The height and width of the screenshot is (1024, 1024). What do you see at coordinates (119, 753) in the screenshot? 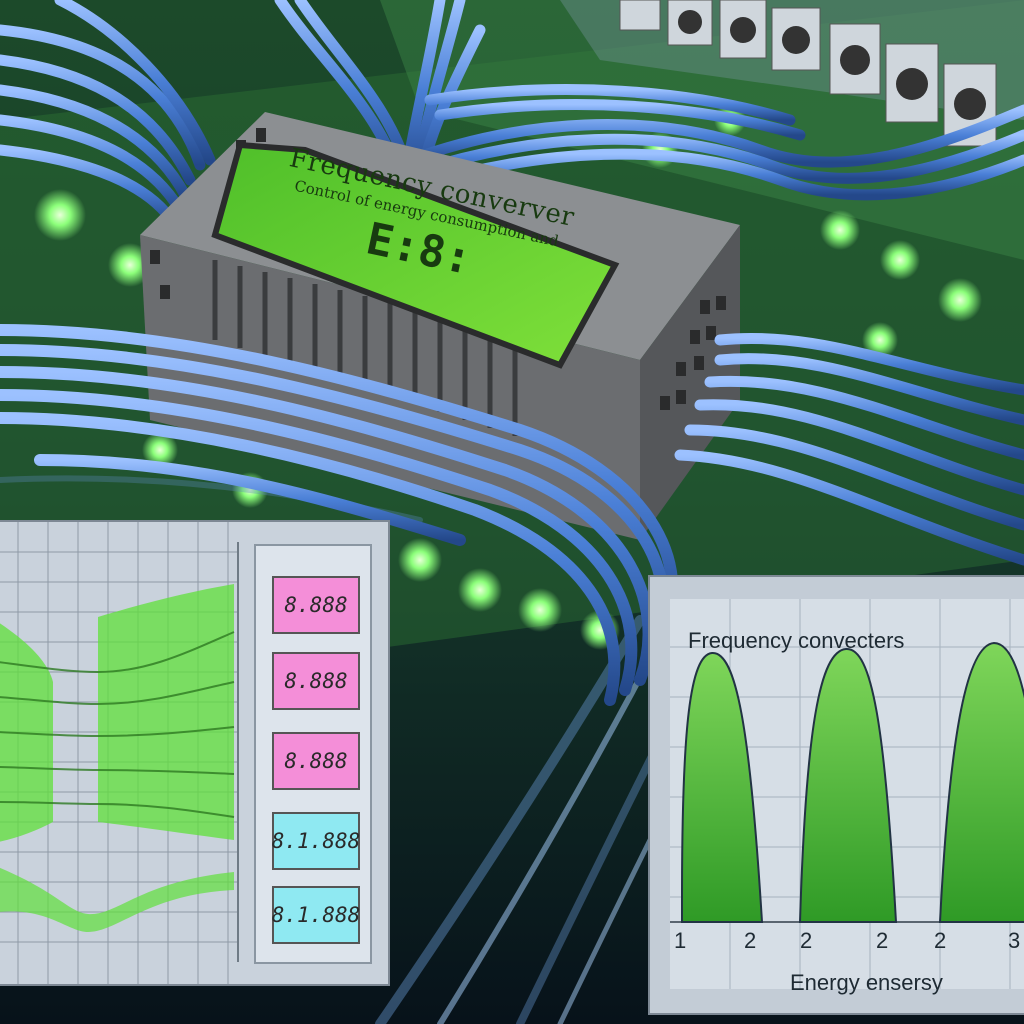
I see `waveform-plot` at bounding box center [119, 753].